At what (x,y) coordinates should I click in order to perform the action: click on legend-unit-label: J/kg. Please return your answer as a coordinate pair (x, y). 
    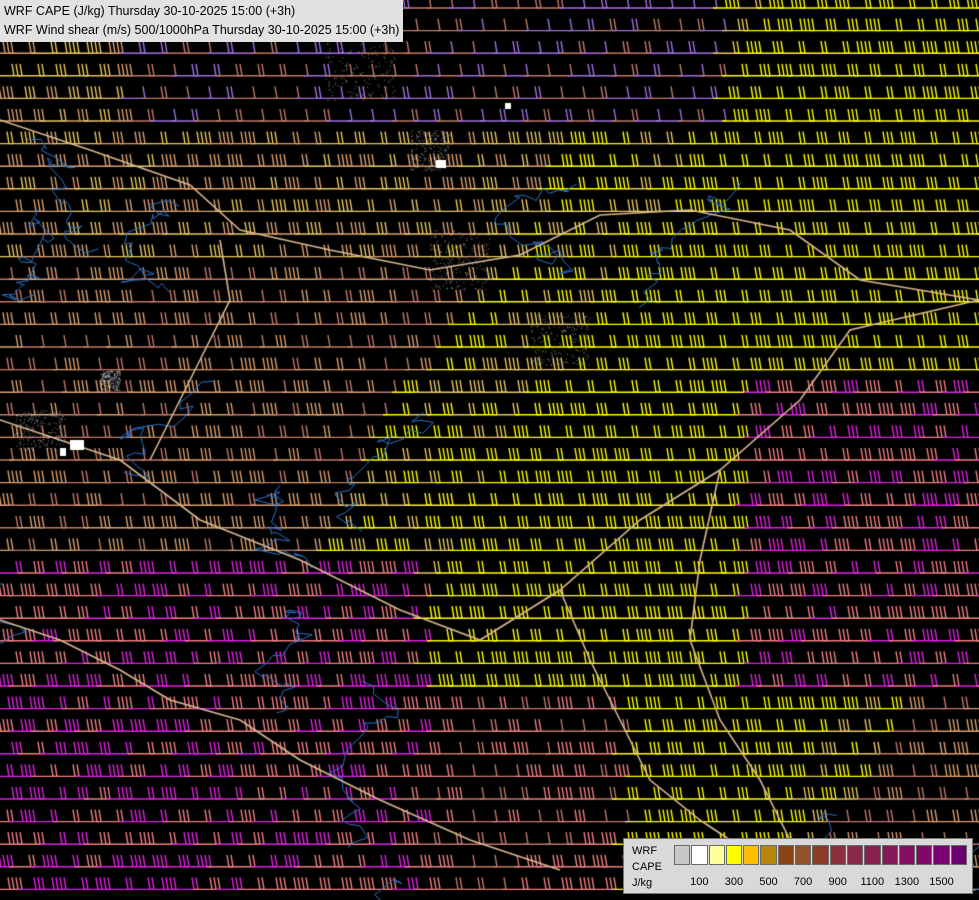
    Looking at the image, I should click on (642, 883).